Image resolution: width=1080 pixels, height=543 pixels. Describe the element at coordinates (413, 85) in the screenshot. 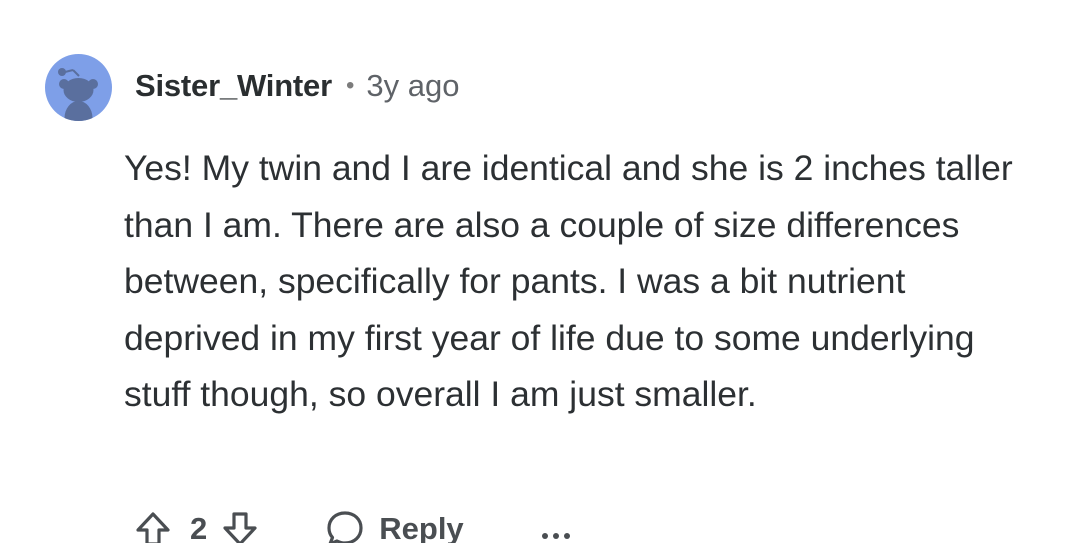

I see `comment-timestamp: 3y ago` at that location.